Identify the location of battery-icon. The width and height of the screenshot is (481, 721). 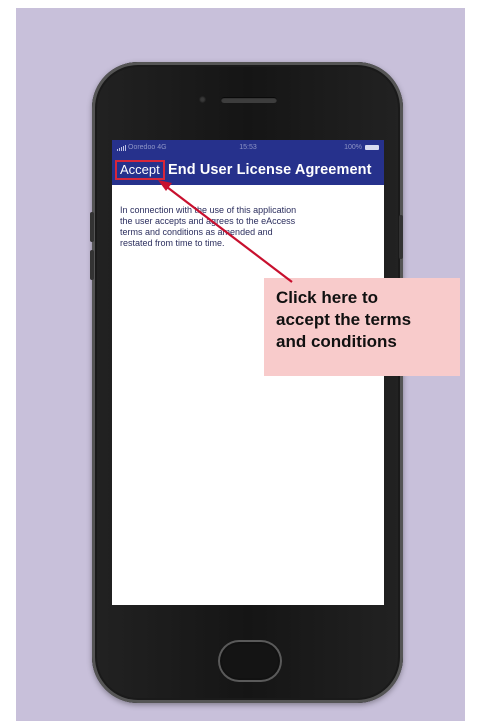
(372, 147).